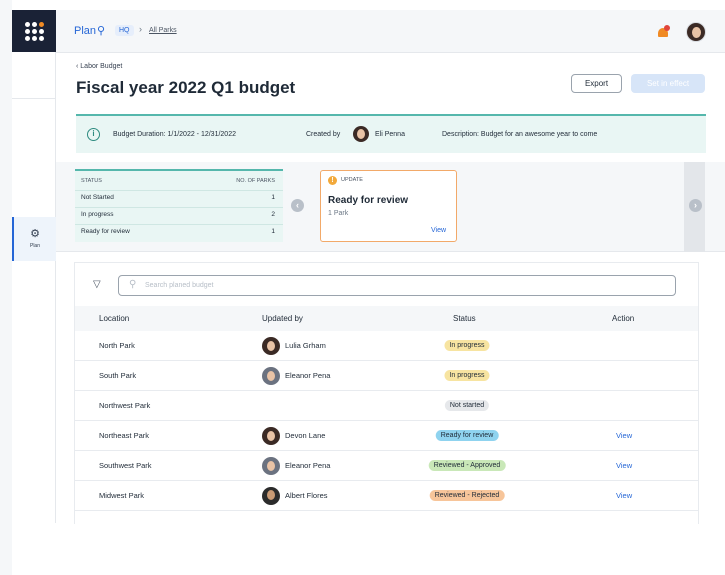 The height and width of the screenshot is (575, 725). I want to click on status-summary-row: In progress 2, so click(178, 216).